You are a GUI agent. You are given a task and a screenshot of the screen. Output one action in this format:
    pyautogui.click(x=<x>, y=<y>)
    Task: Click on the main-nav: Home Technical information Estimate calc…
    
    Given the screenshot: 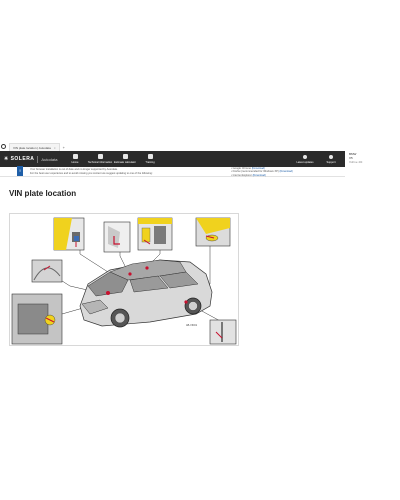 What is the action you would take?
    pyautogui.click(x=112, y=159)
    